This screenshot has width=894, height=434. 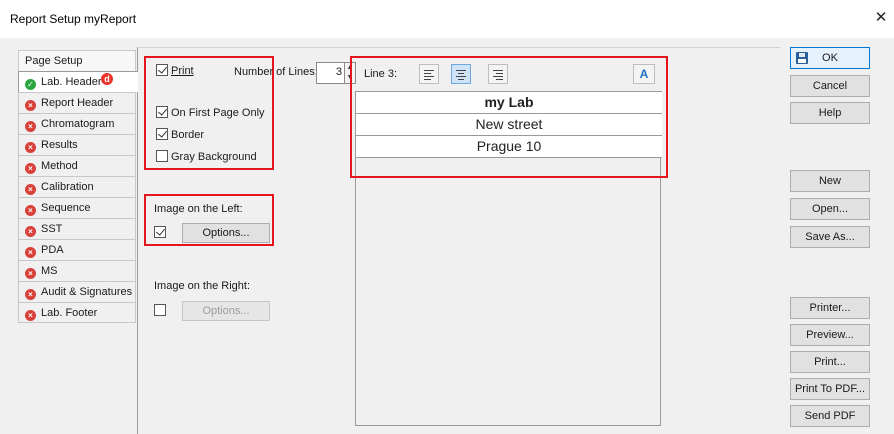 What do you see at coordinates (461, 74) in the screenshot?
I see `align-center-button` at bounding box center [461, 74].